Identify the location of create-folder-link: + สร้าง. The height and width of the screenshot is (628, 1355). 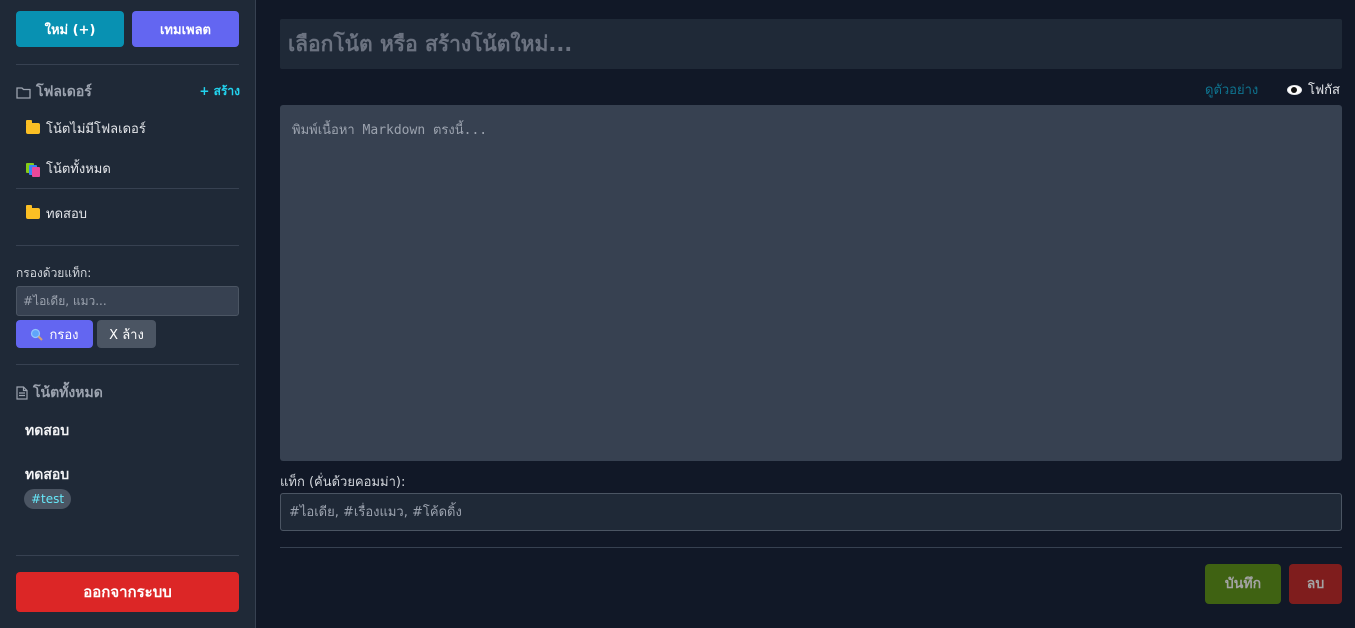
(215, 91).